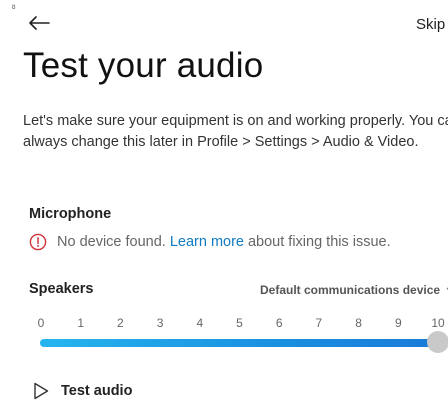 Image resolution: width=448 pixels, height=405 pixels. What do you see at coordinates (120, 323) in the screenshot?
I see `volume-tick-label: 2` at bounding box center [120, 323].